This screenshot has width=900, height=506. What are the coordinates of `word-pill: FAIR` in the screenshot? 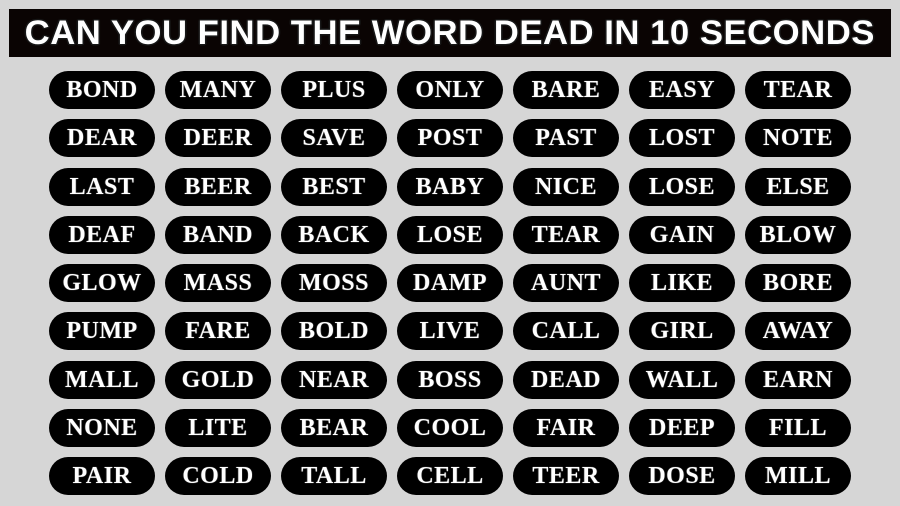 It's located at (566, 427).